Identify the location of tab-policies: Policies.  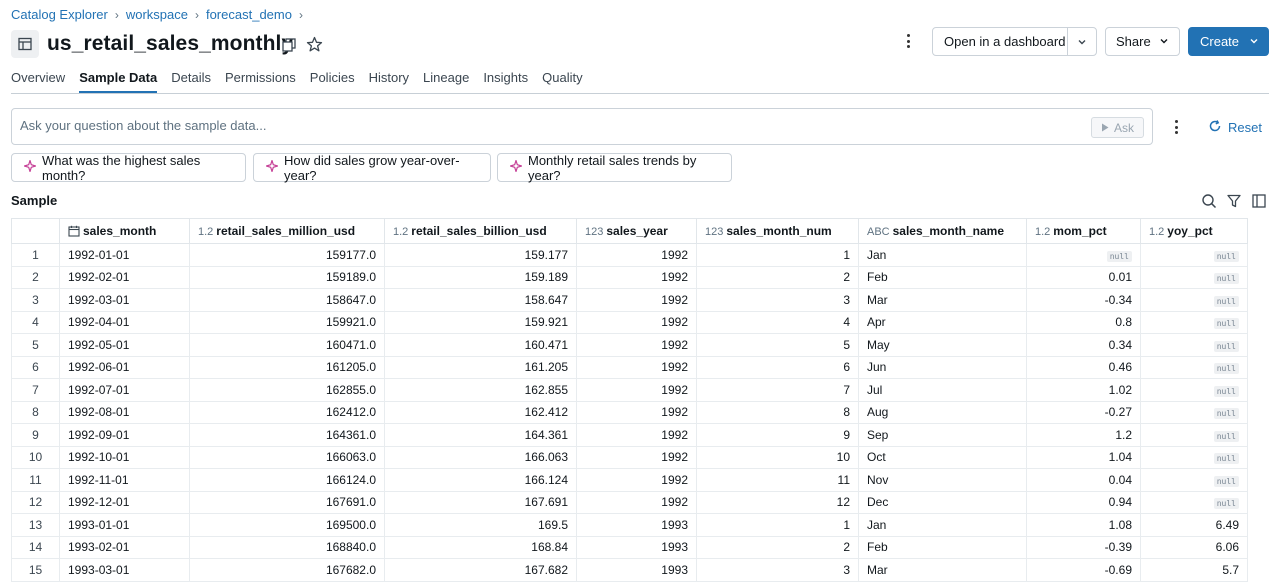
(332, 81).